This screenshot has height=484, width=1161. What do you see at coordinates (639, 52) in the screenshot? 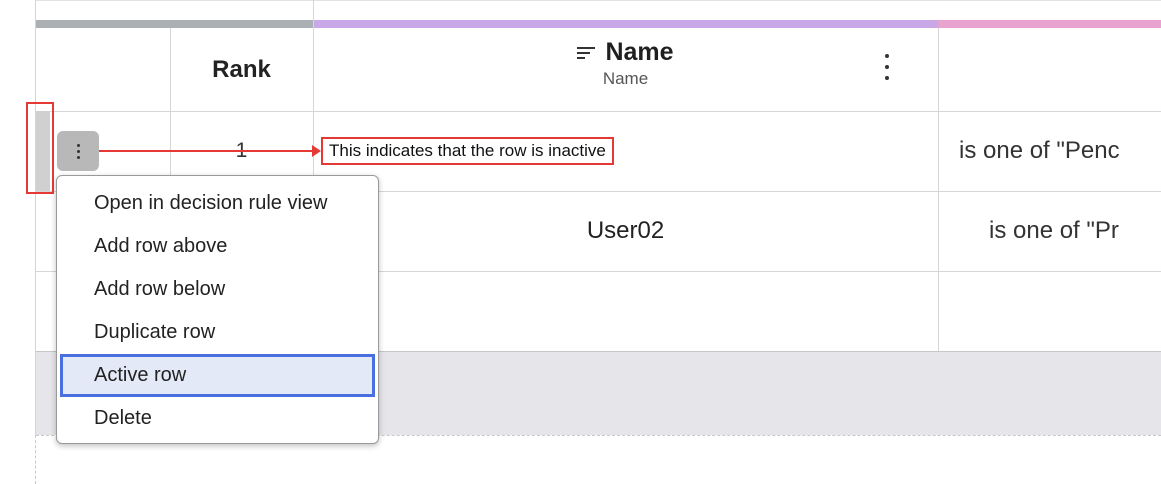
I see `name-column-title: Name` at bounding box center [639, 52].